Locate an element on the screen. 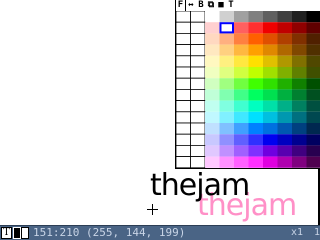 This screenshot has height=240, width=320. text-tool-icon: T is located at coordinates (231, 5).